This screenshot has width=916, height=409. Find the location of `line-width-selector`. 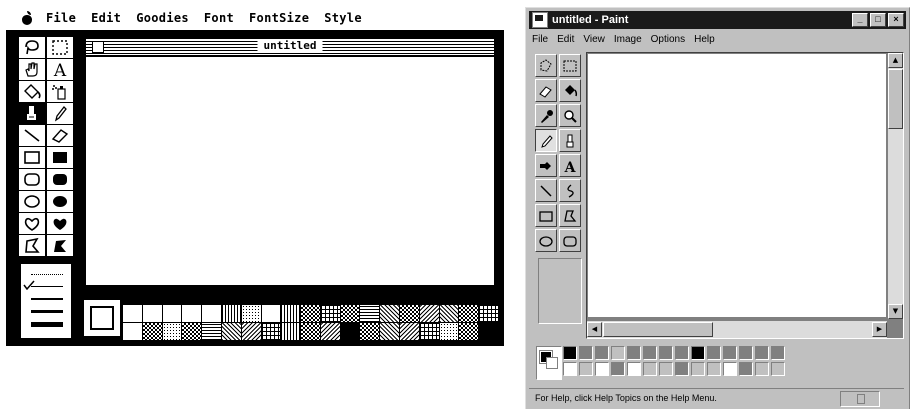

line-width-selector is located at coordinates (46, 301).